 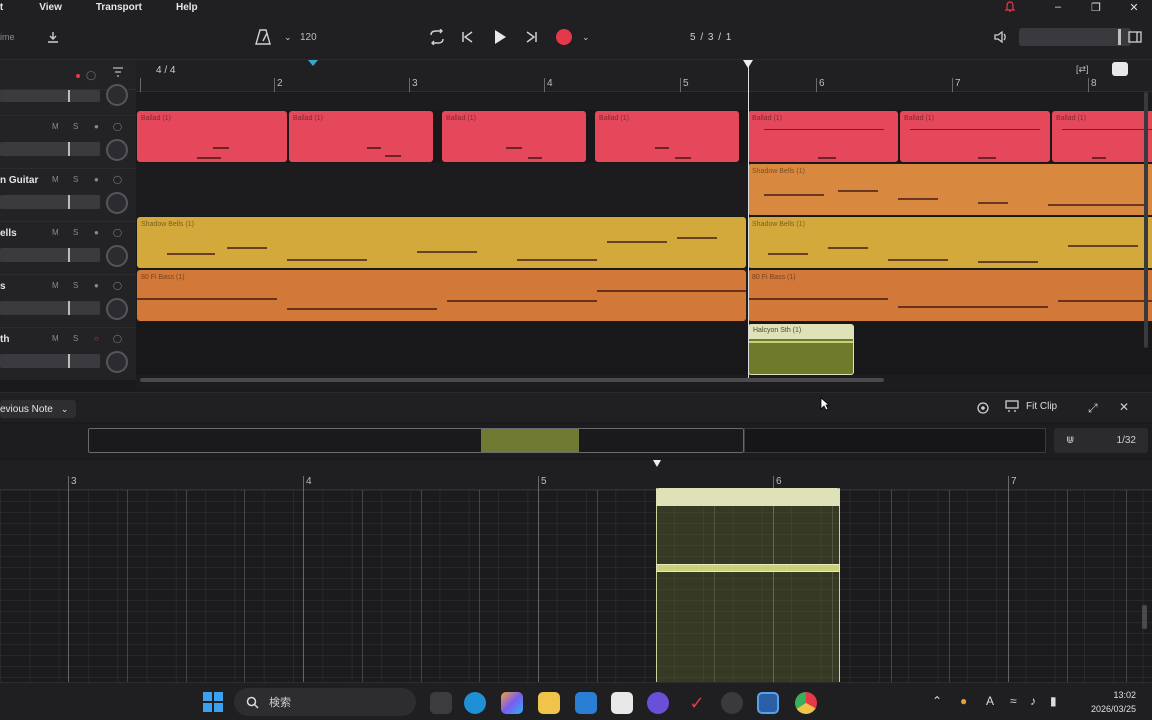 I want to click on grid-resolution-select: ⋓ 1/32, so click(x=1101, y=440).